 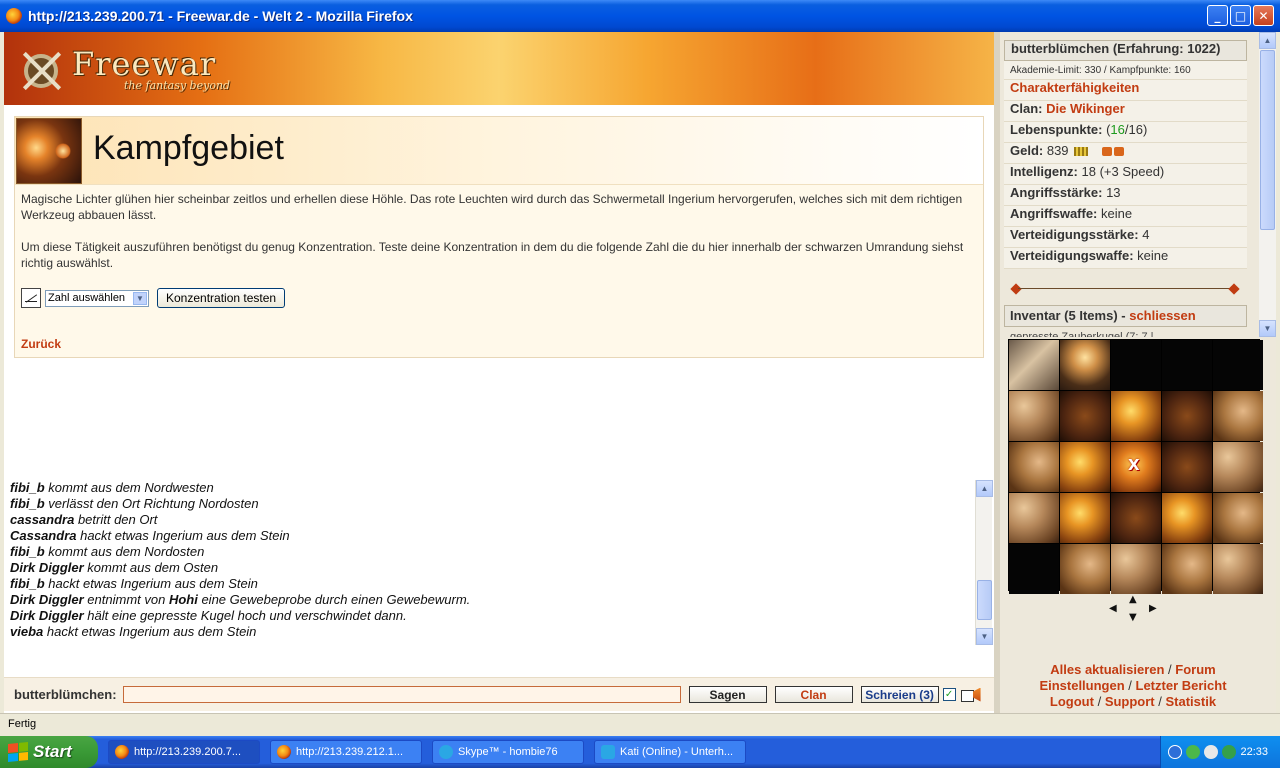 What do you see at coordinates (1195, 669) in the screenshot?
I see `forum-link: Forum` at bounding box center [1195, 669].